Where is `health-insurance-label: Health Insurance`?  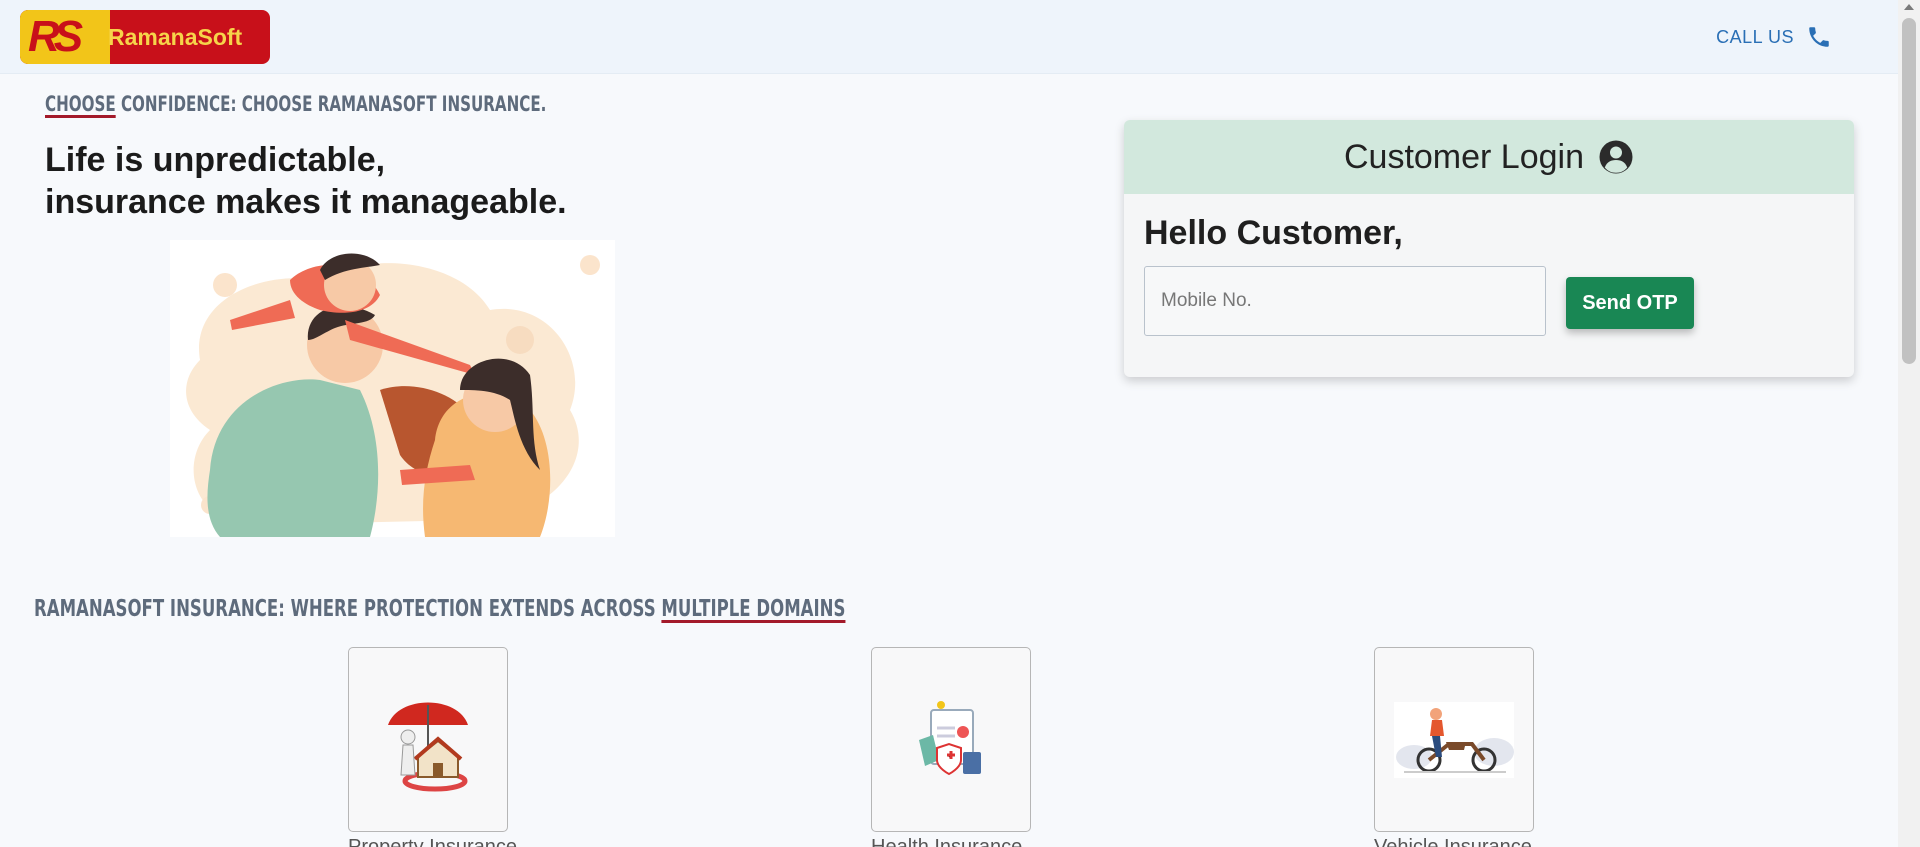 health-insurance-label: Health Insurance is located at coordinates (946, 841).